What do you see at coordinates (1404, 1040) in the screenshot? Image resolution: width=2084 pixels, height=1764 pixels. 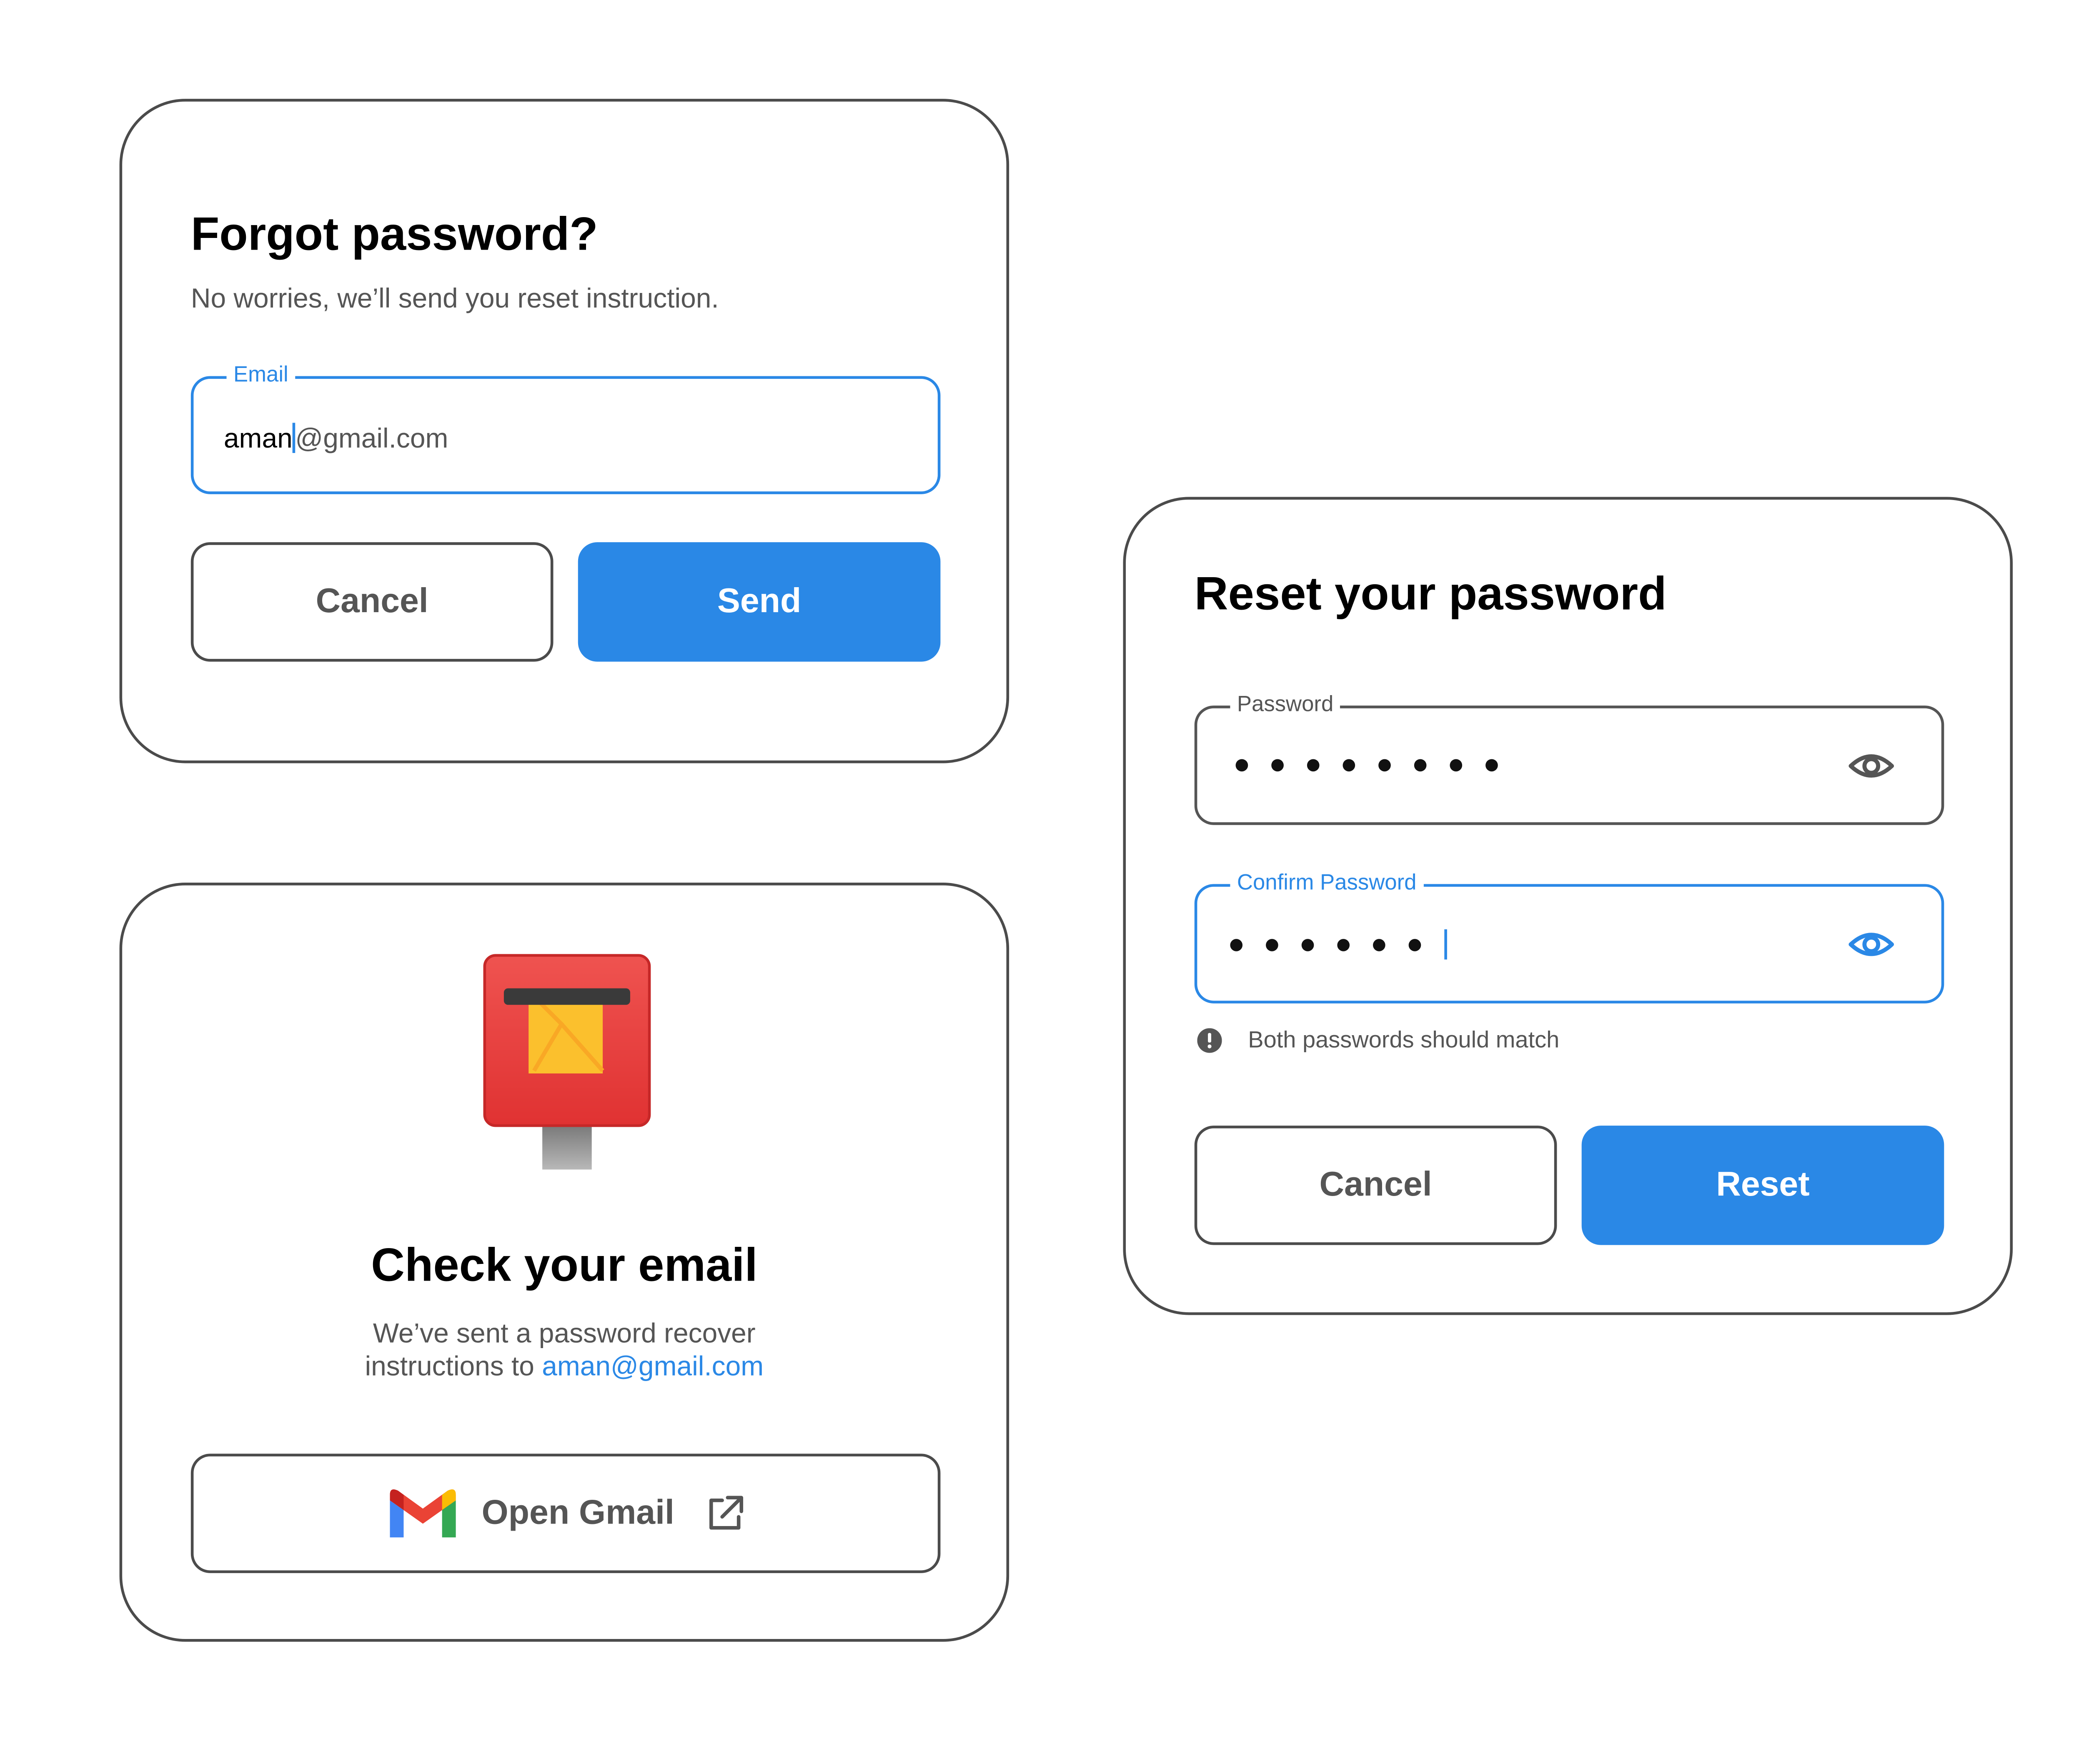 I see `password-match-warning-text: Both passwords should match` at bounding box center [1404, 1040].